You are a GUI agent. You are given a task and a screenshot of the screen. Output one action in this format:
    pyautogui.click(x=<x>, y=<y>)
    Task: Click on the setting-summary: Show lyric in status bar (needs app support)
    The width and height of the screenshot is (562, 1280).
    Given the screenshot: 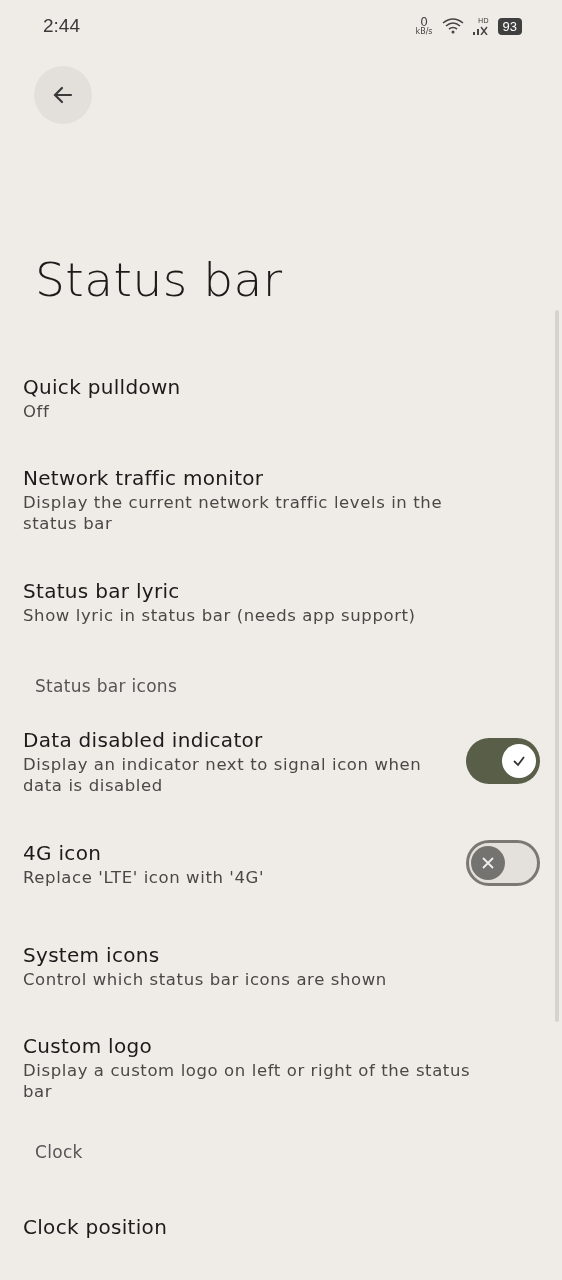 What is the action you would take?
    pyautogui.click(x=220, y=615)
    